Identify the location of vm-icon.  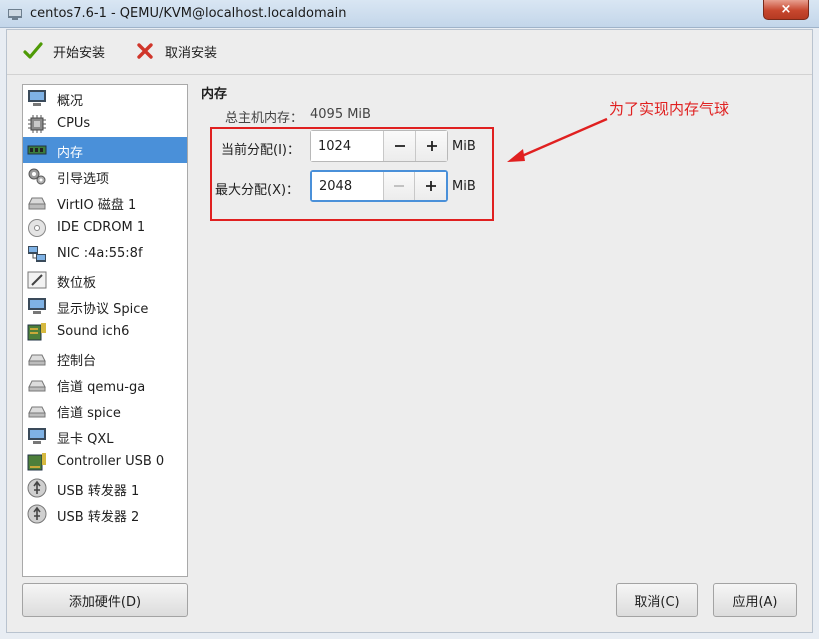
(15, 14).